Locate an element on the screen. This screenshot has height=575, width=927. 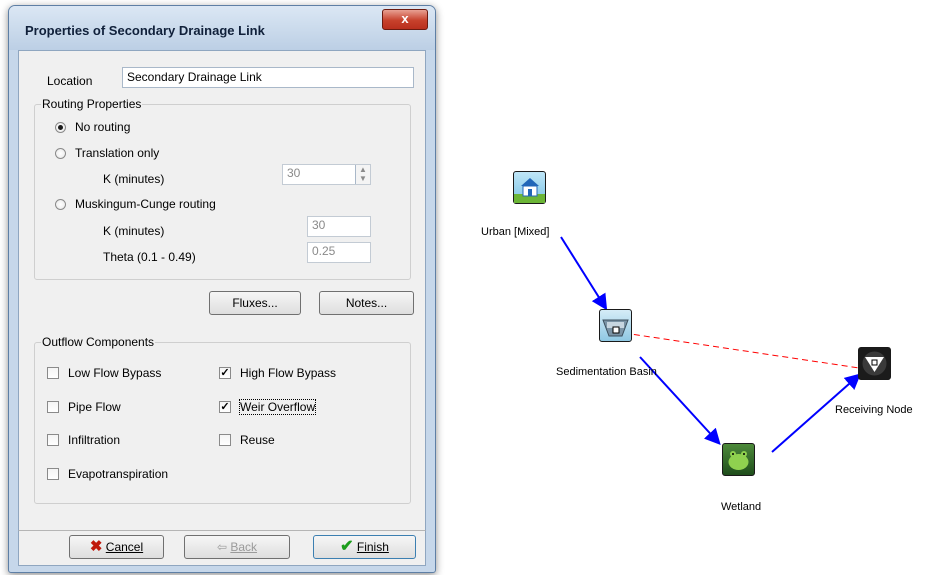
wetland-icon is located at coordinates (738, 459).